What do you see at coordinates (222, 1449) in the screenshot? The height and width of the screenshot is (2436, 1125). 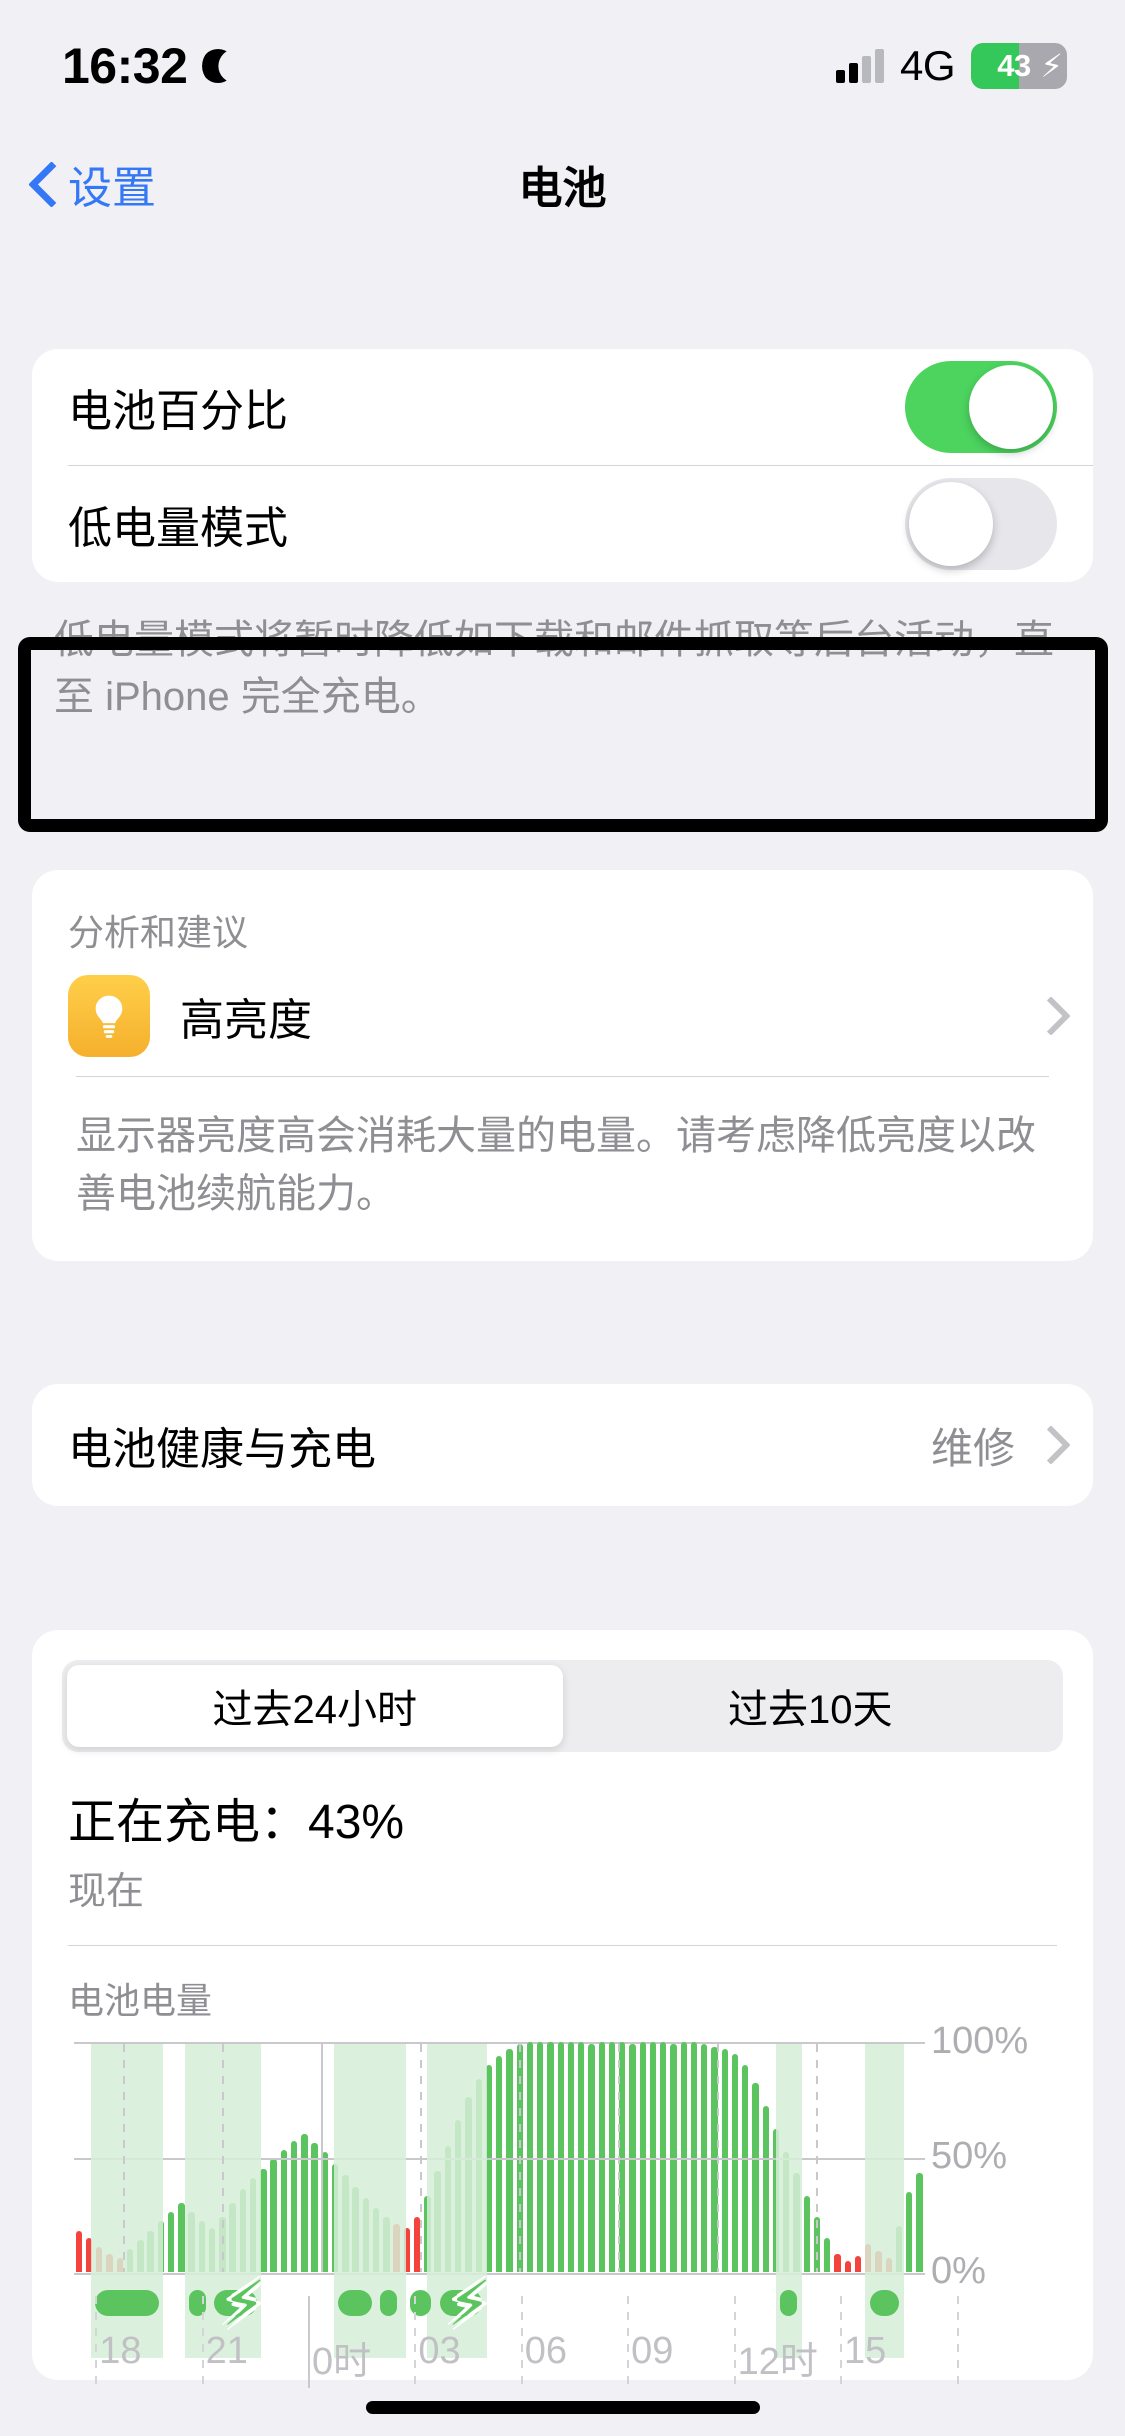 I see `battery-health-label: 电池健康与充电` at bounding box center [222, 1449].